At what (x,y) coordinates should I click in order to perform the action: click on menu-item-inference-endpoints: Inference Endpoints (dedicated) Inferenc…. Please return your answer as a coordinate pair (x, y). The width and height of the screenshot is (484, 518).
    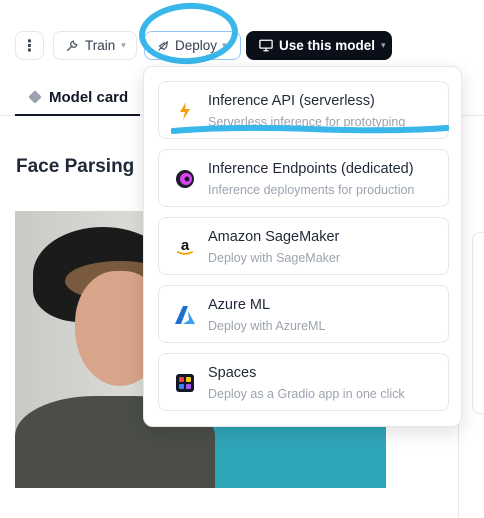
    Looking at the image, I should click on (303, 178).